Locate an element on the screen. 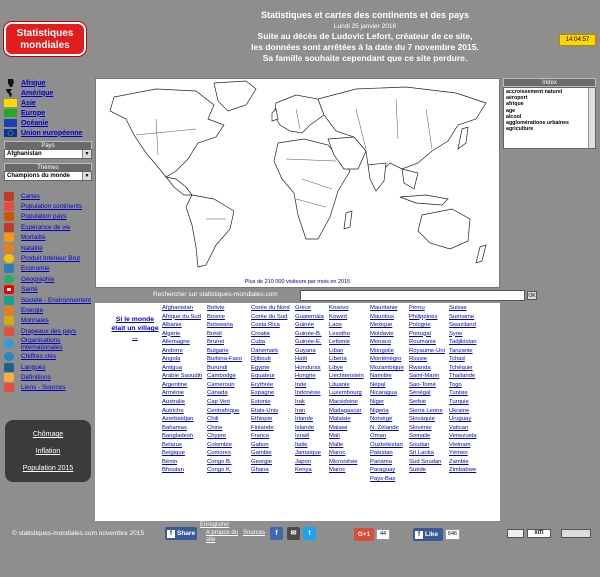 The image size is (600, 577). country-link: Estonie is located at coordinates (271, 402).